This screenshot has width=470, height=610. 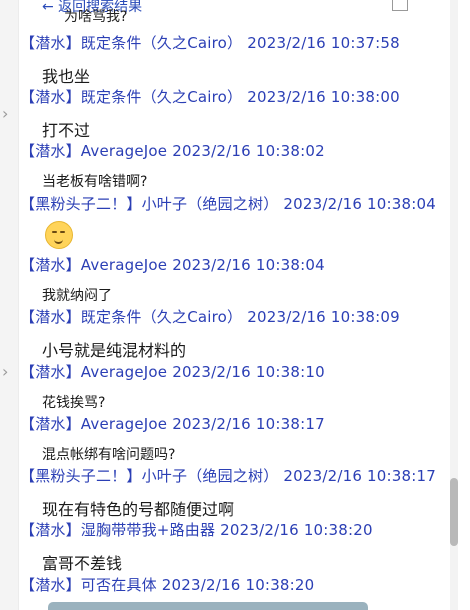 I want to click on message-header: 【潜水】既定条件（久之Cairo） 2023/2/16 10:38:09, so click(x=210, y=317).